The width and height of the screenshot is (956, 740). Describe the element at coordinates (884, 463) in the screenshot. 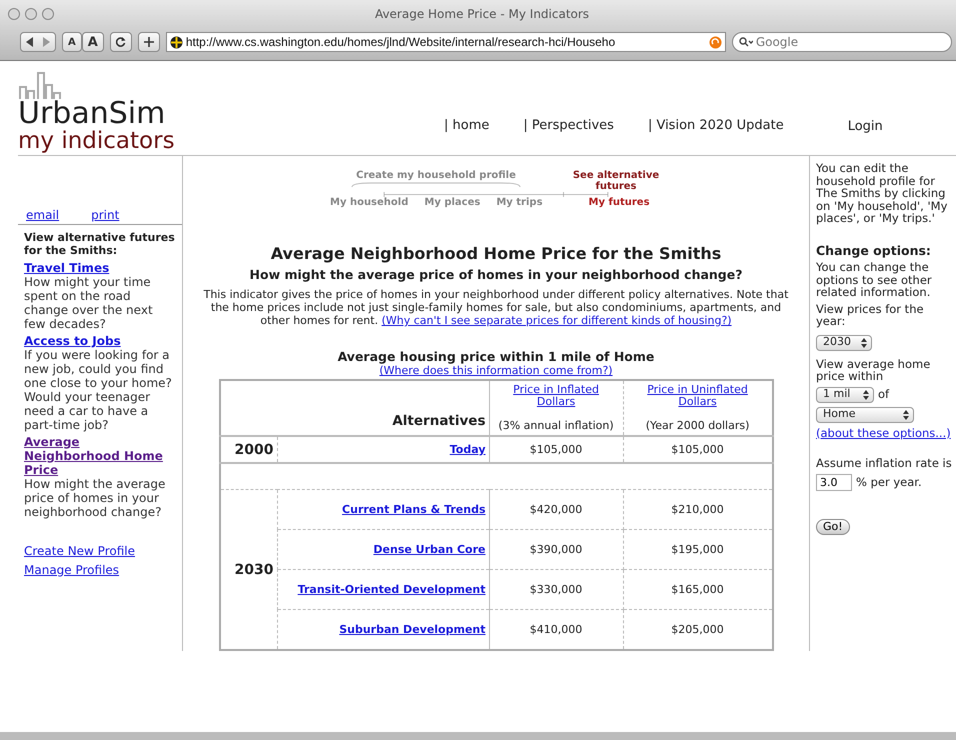

I see `inflation-label: Assume inflation rate is` at that location.